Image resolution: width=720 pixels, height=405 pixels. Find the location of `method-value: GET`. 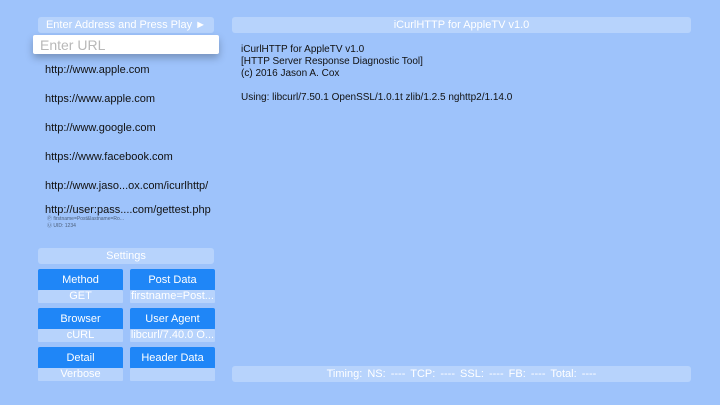

method-value: GET is located at coordinates (80, 296).